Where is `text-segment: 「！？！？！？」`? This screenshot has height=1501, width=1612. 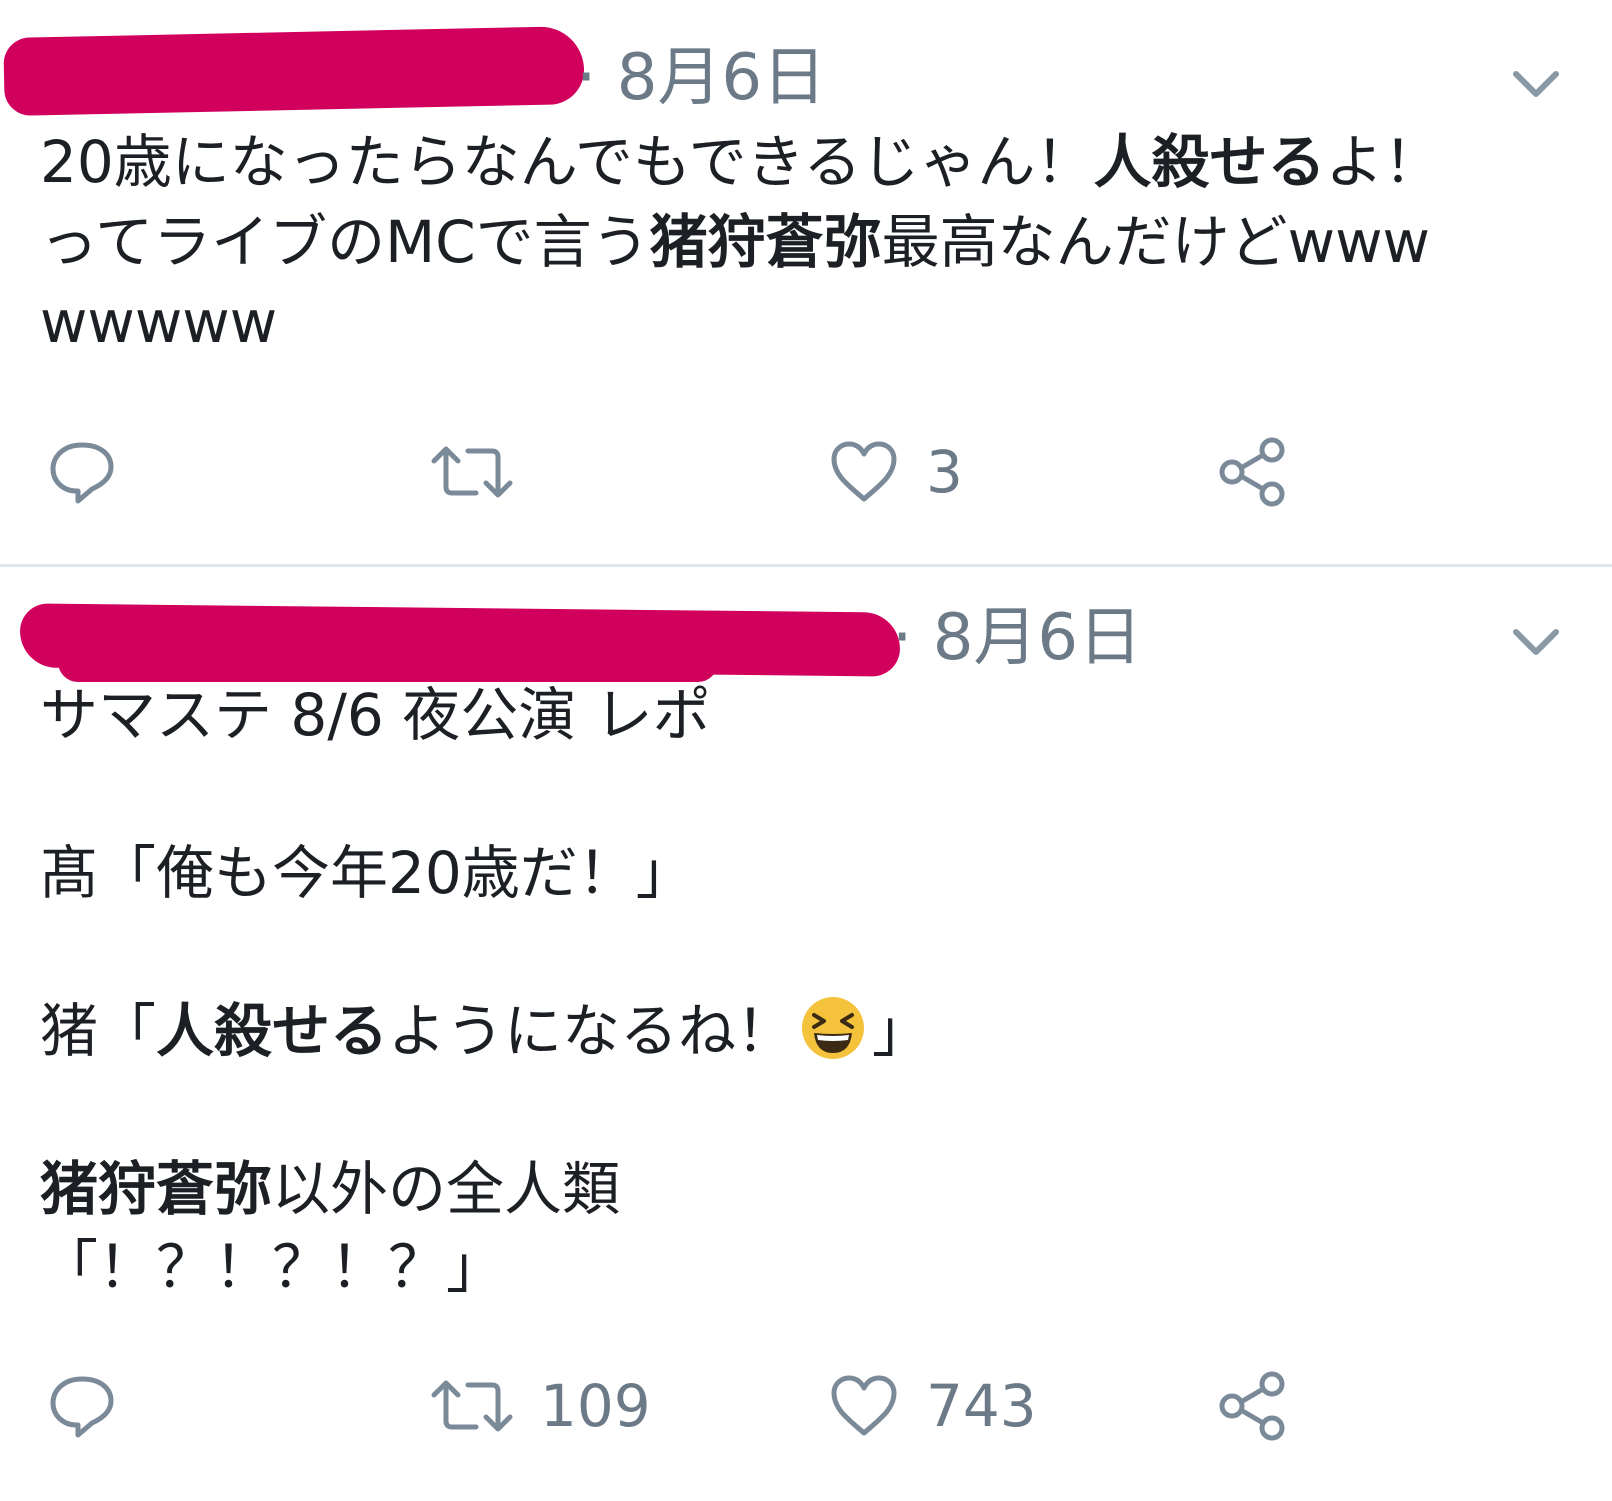
text-segment: 「！？！？！？」 is located at coordinates (272, 1267).